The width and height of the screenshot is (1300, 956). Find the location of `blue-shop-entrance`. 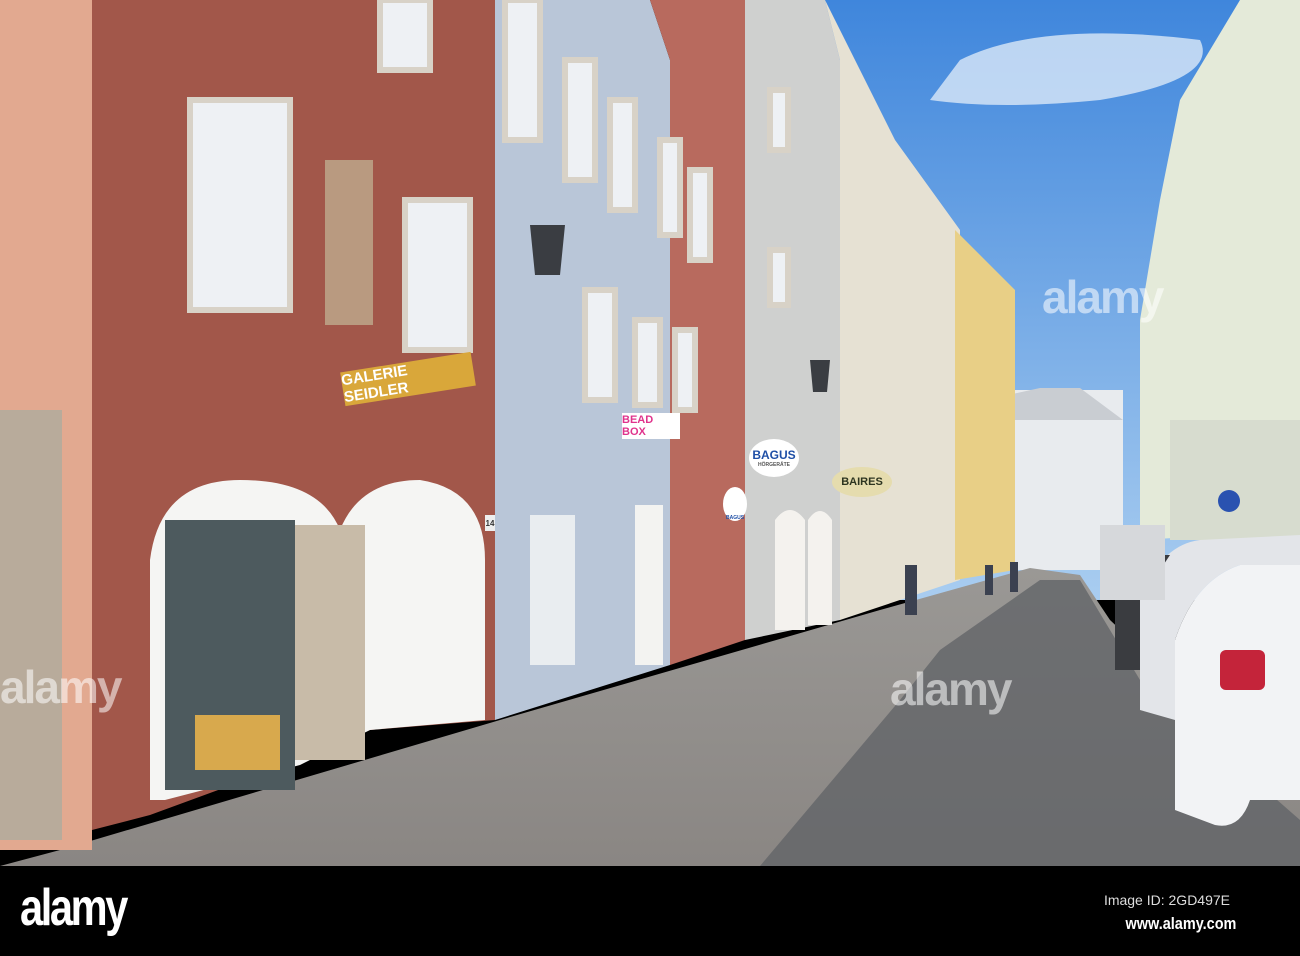

blue-shop-entrance is located at coordinates (552, 590).